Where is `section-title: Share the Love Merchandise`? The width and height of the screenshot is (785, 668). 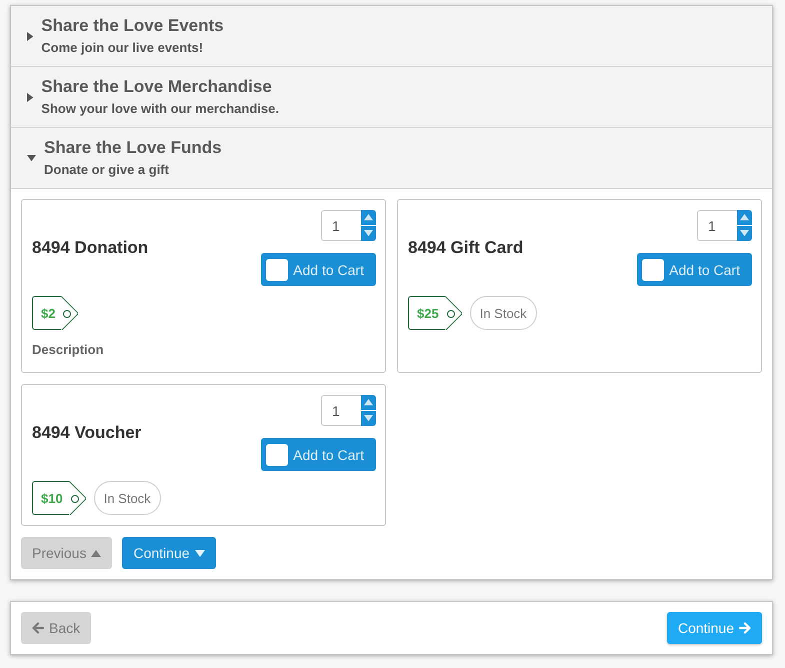
section-title: Share the Love Merchandise is located at coordinates (157, 87).